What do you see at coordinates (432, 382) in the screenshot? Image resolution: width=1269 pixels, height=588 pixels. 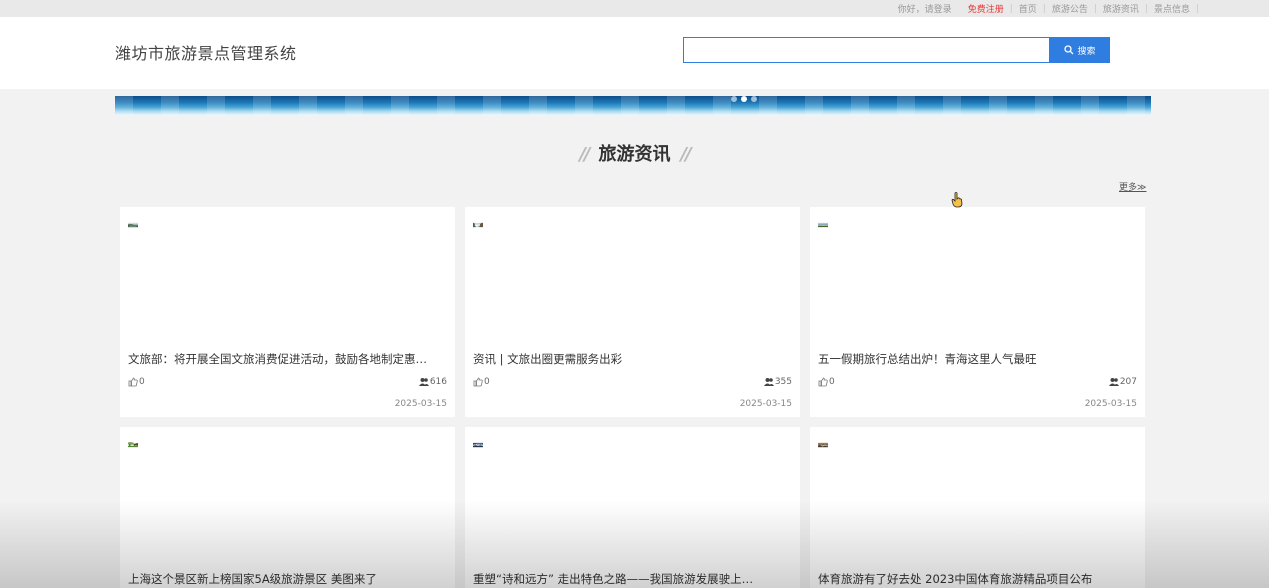 I see `view-count: 616` at bounding box center [432, 382].